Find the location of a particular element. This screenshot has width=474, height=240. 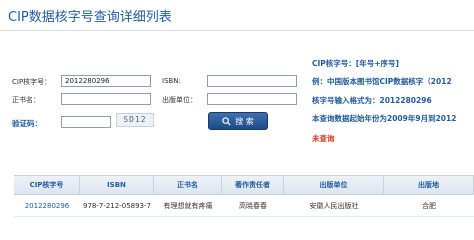

cell-place: 合肥 is located at coordinates (429, 206).